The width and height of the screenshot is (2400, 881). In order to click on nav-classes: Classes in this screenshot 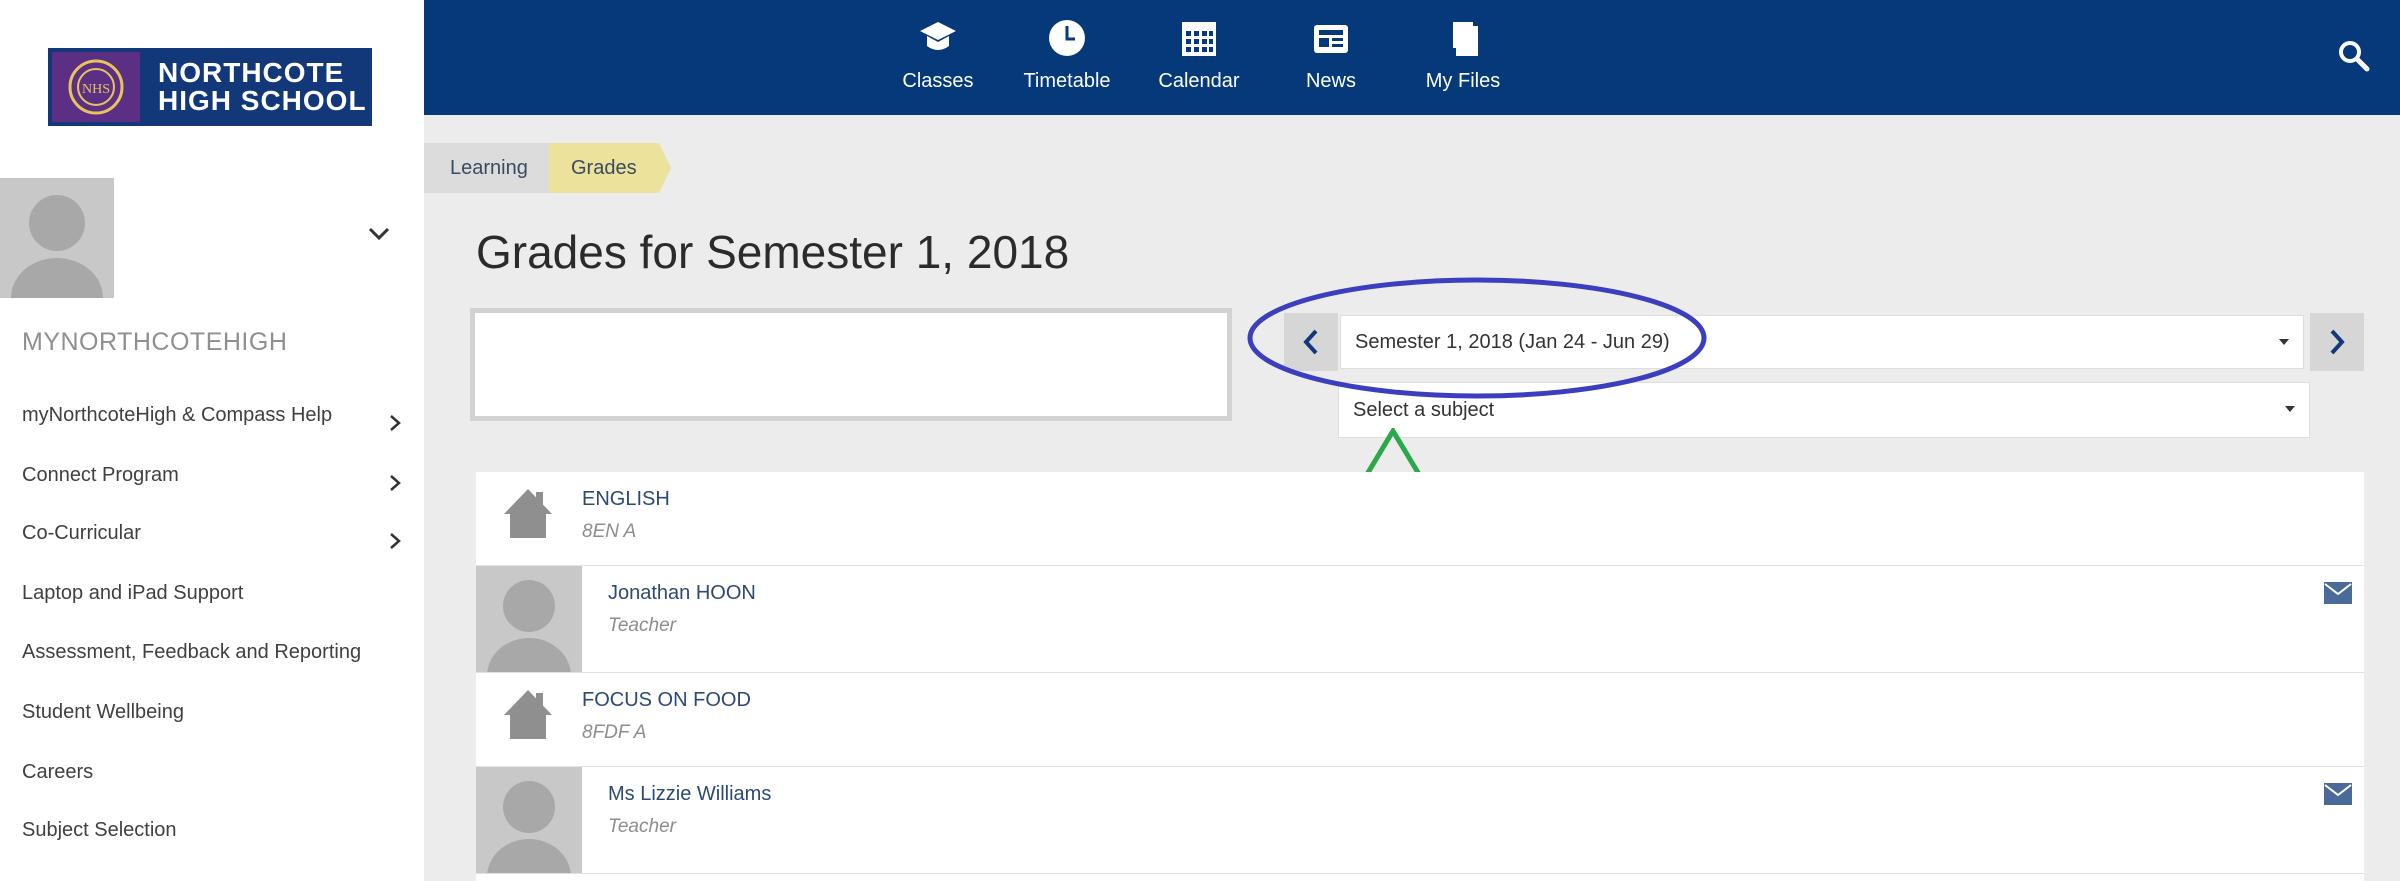, I will do `click(938, 57)`.